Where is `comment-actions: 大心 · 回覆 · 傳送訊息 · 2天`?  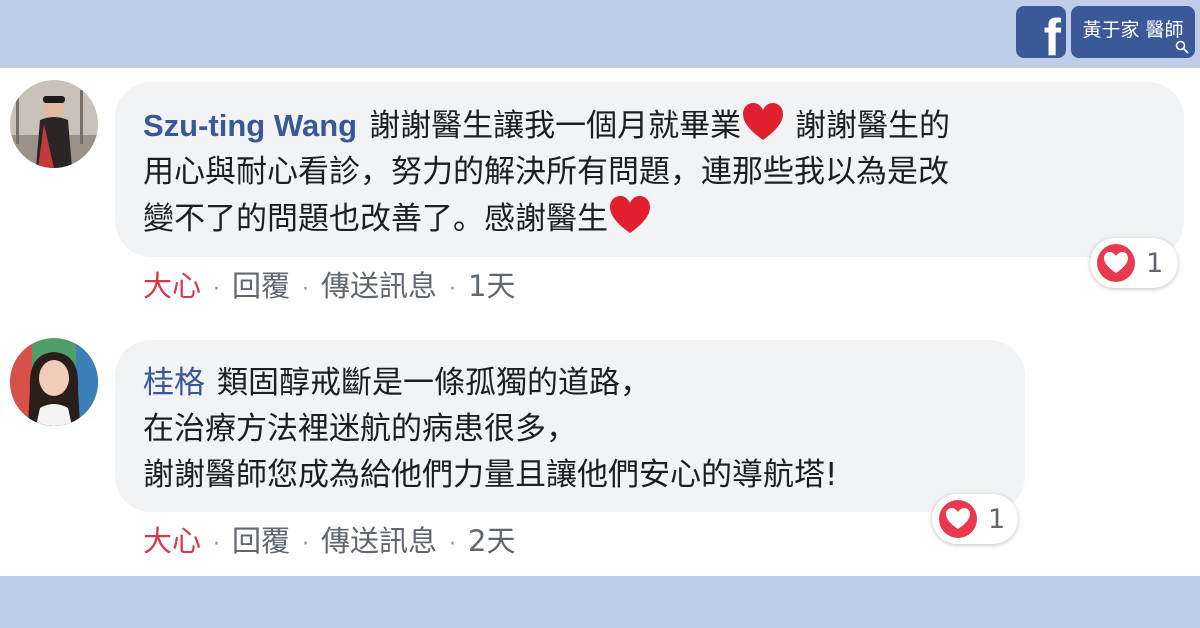
comment-actions: 大心 · 回覆 · 傳送訊息 · 2天 is located at coordinates (329, 543).